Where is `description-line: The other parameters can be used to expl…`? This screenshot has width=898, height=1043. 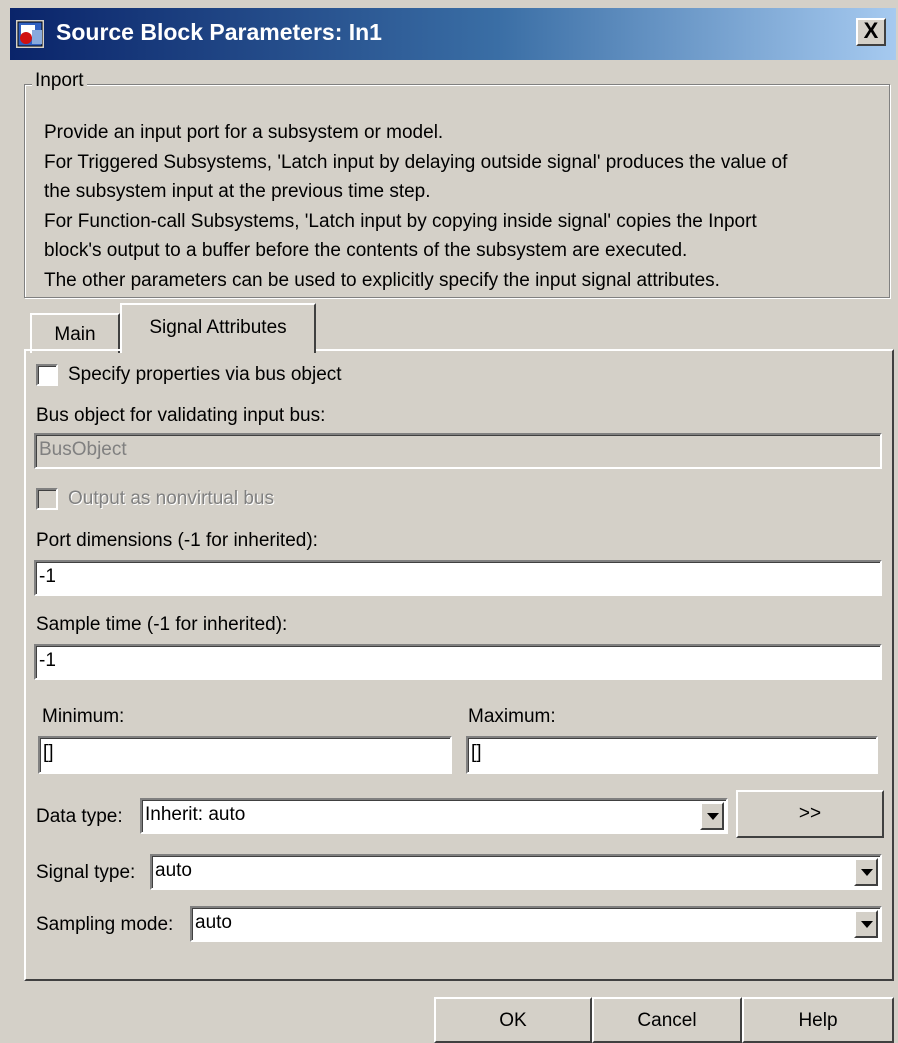
description-line: The other parameters can be used to expl… is located at coordinates (382, 280).